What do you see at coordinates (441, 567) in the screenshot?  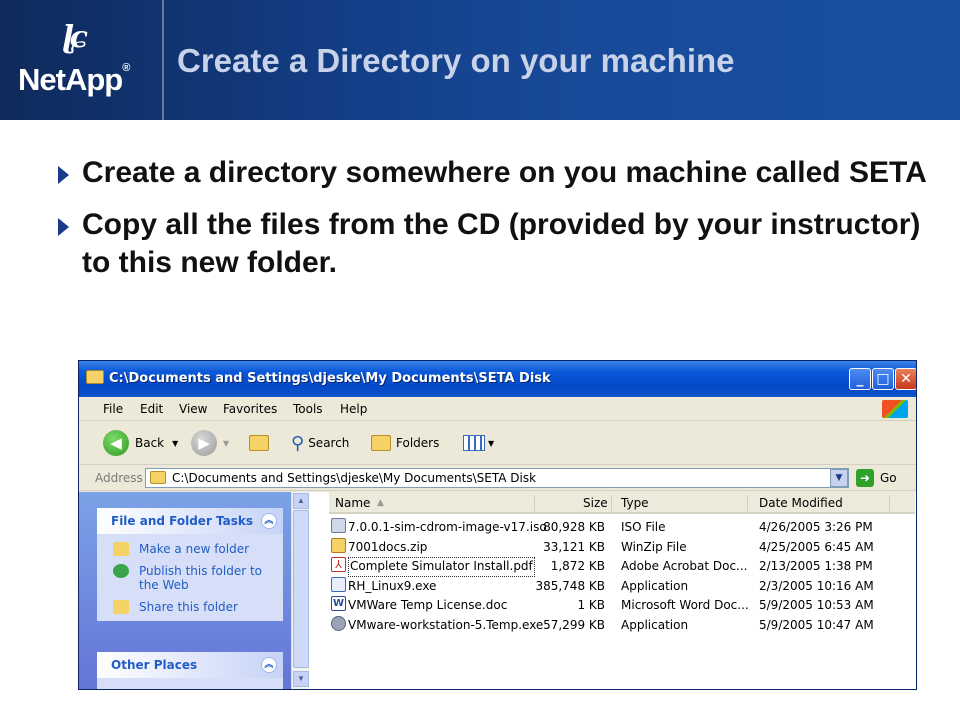 I see `file-name: Complete Simulator Install.pdf` at bounding box center [441, 567].